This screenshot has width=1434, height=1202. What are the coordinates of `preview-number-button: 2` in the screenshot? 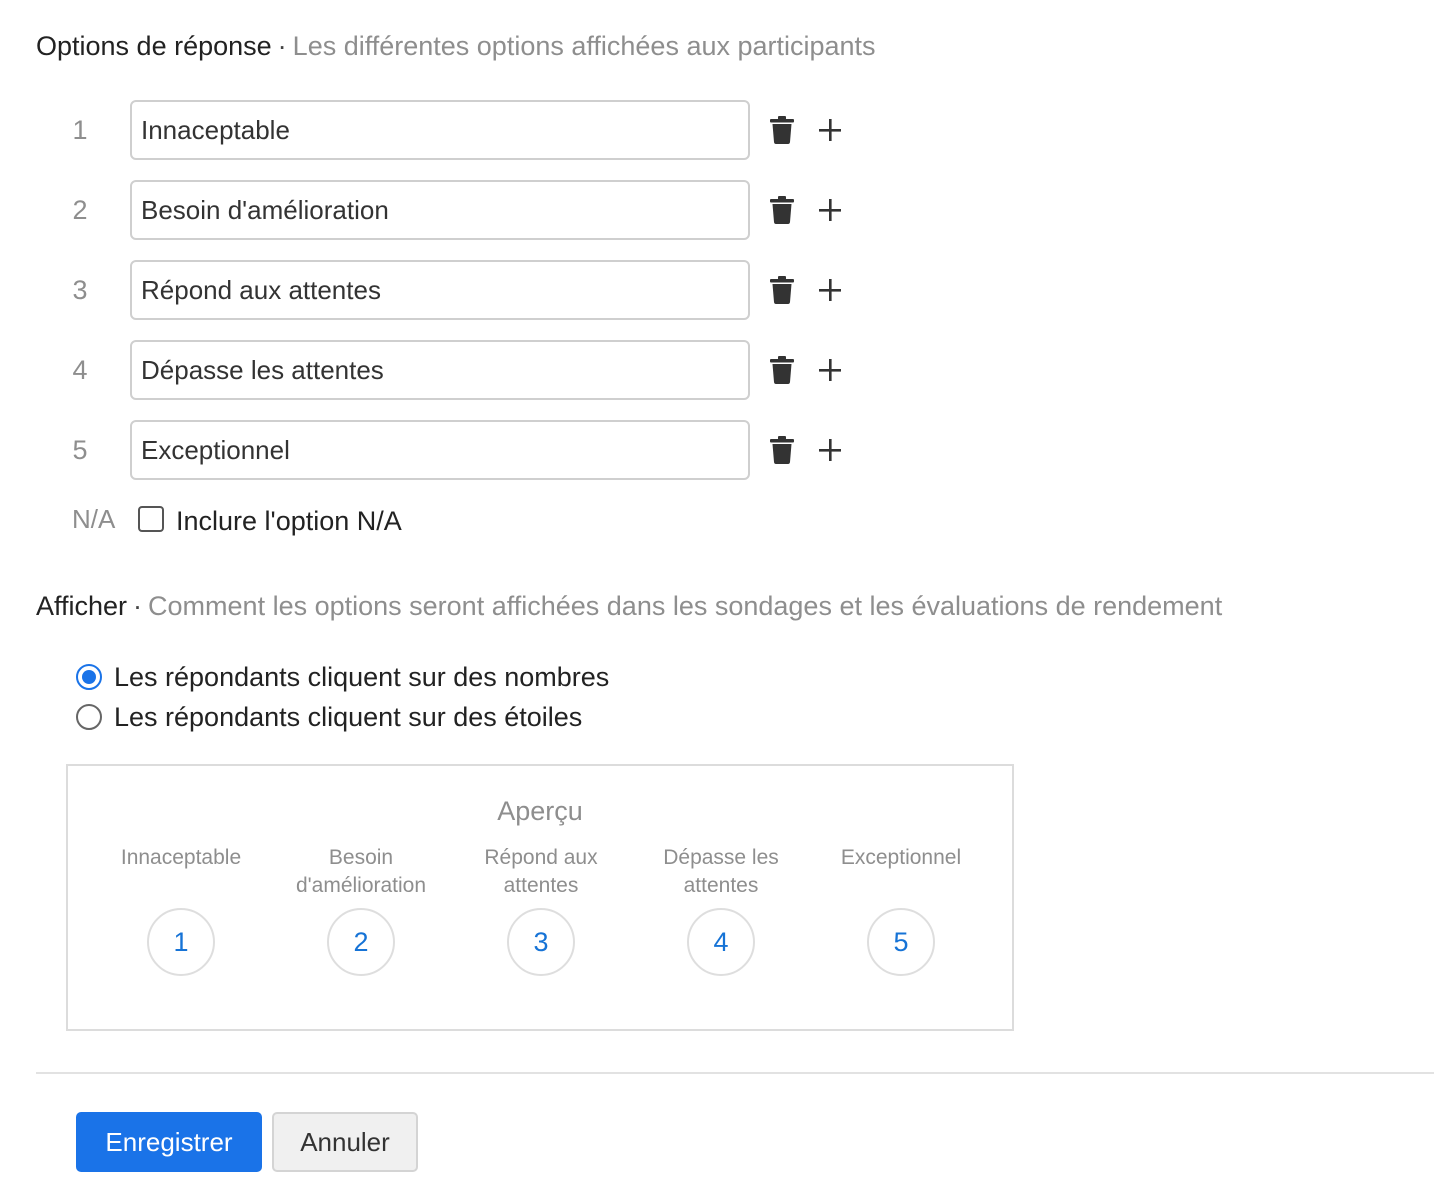 It's located at (361, 942).